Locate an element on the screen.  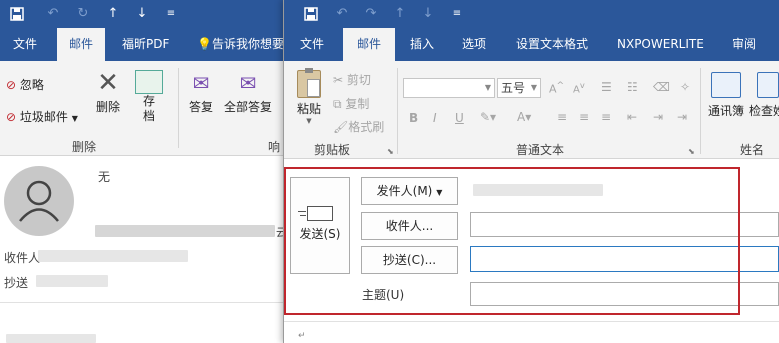
bold-button: B is located at coordinates (413, 118).